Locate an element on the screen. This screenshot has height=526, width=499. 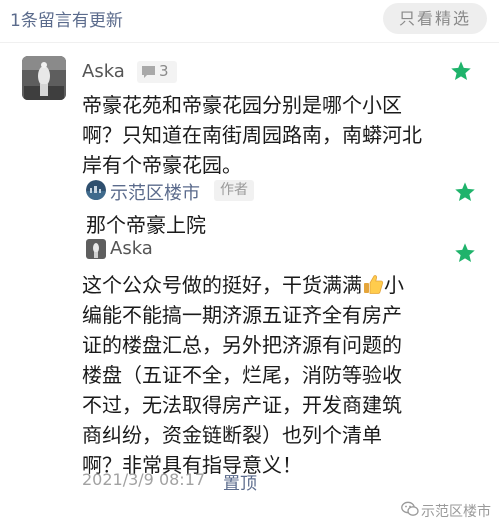
comment-timestamp: 2021/3/9 08:17 is located at coordinates (144, 479).